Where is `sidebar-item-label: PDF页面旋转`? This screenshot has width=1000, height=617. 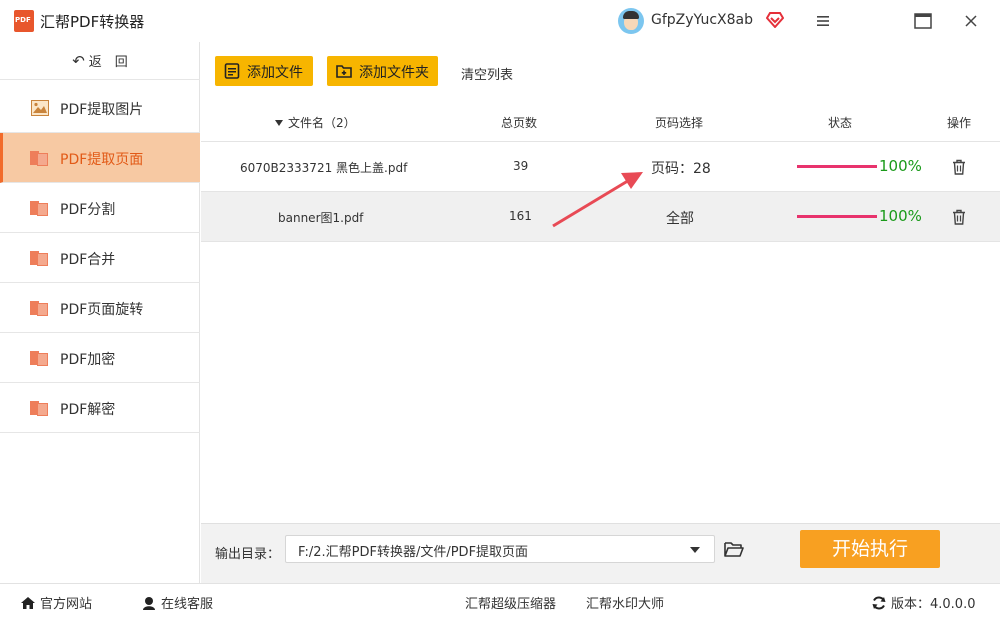 sidebar-item-label: PDF页面旋转 is located at coordinates (102, 310).